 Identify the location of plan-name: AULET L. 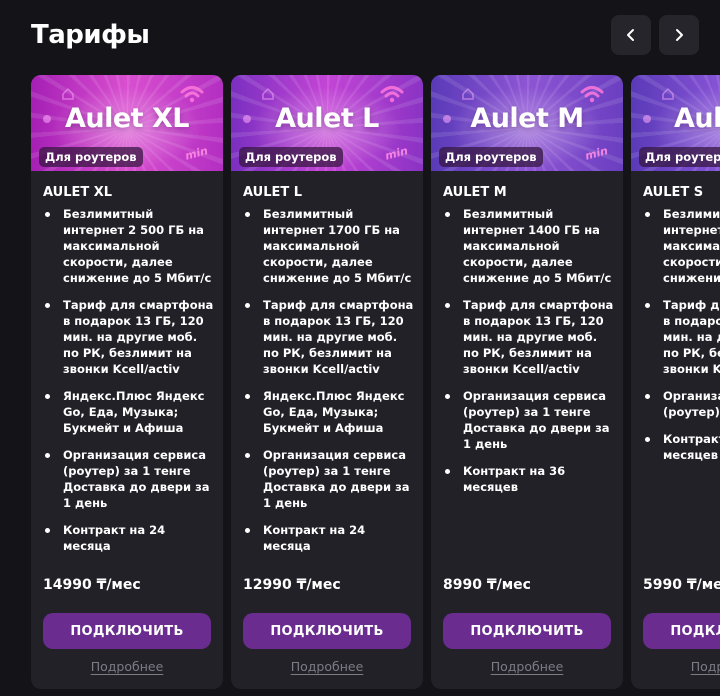
(273, 192).